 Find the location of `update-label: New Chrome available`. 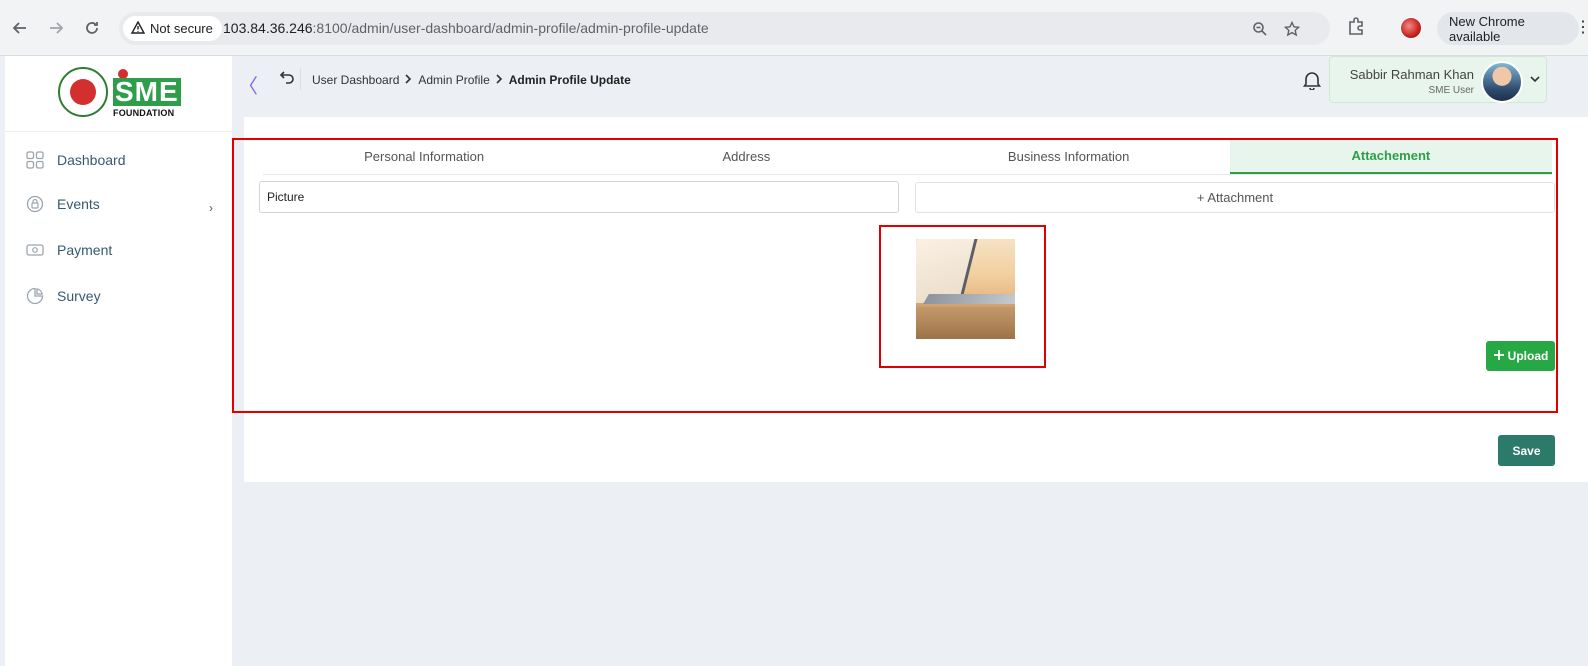

update-label: New Chrome available is located at coordinates (1487, 28).